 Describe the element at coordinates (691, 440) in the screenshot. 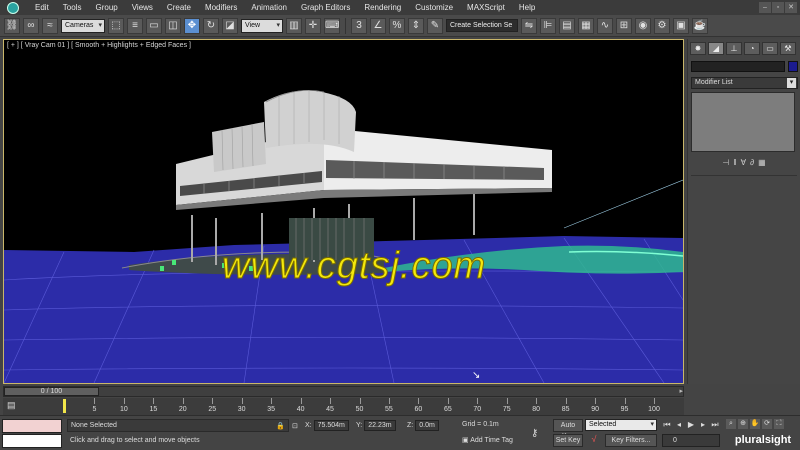

I see `current-frame-field: 0` at that location.